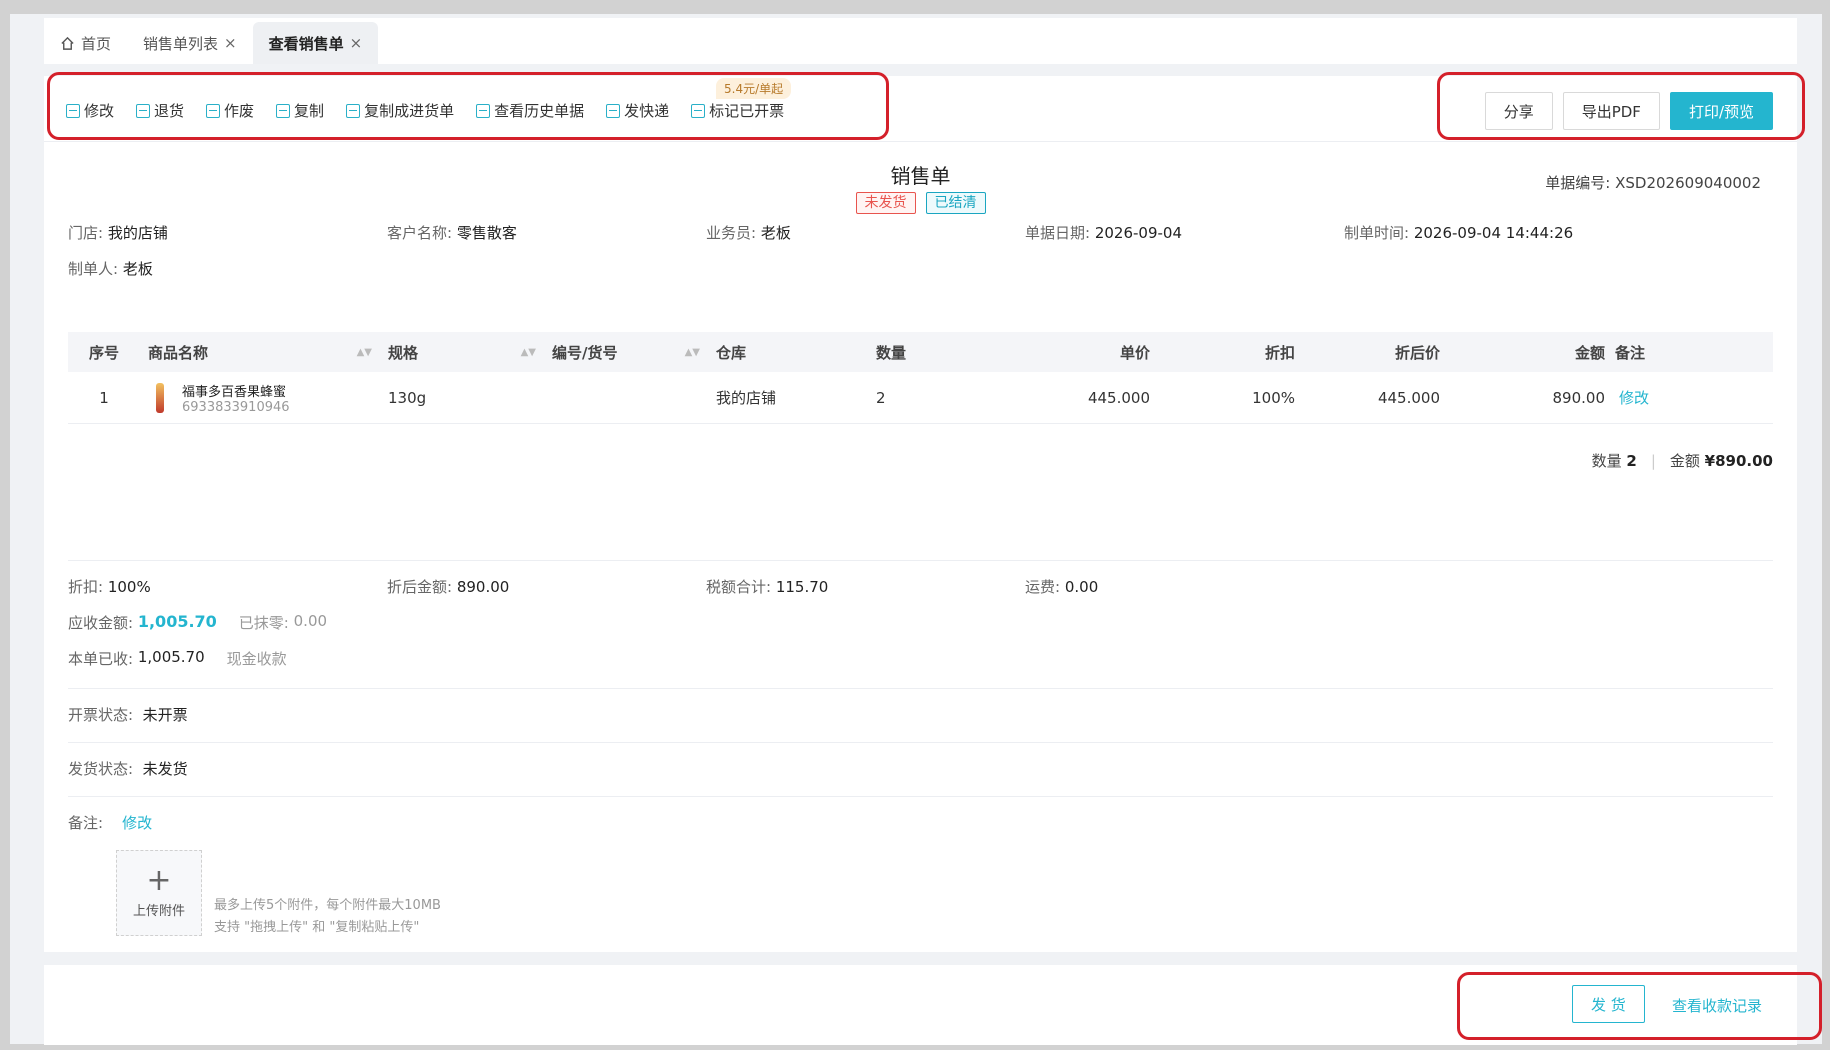  What do you see at coordinates (101, 623) in the screenshot?
I see `receivable-label: 应收金额:` at bounding box center [101, 623].